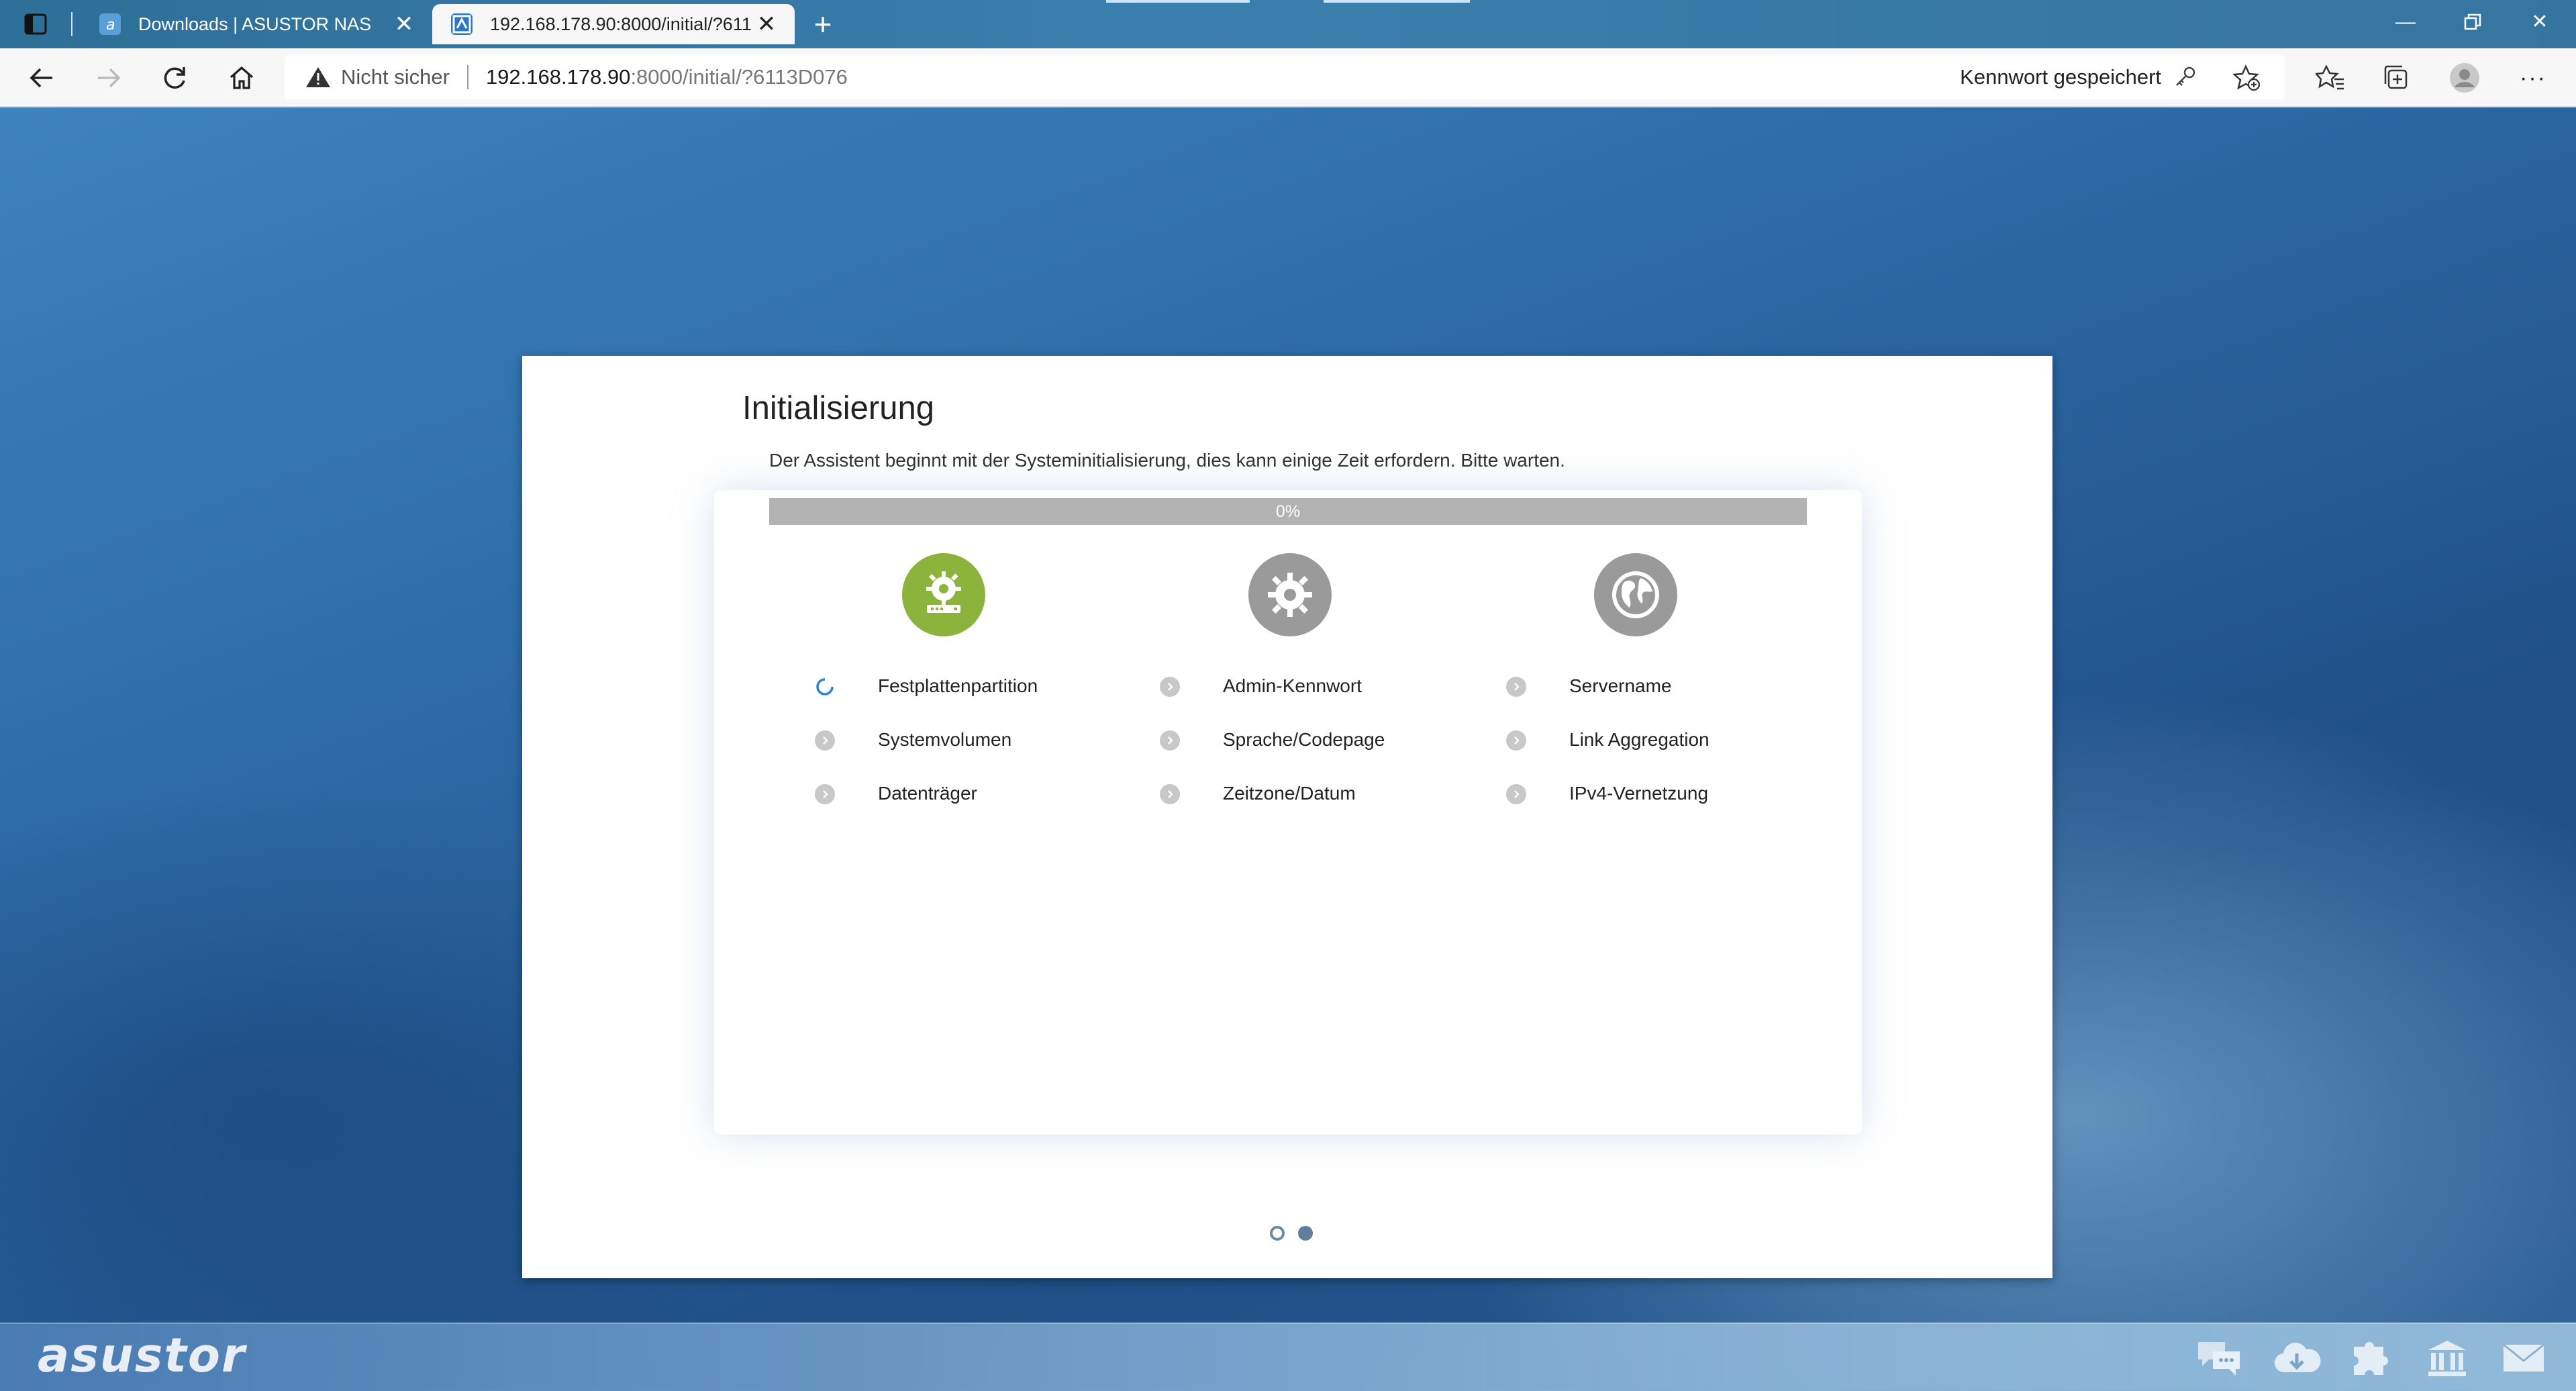 This screenshot has height=1391, width=2576. Describe the element at coordinates (395, 77) in the screenshot. I see `security-label: Nicht sicher` at that location.